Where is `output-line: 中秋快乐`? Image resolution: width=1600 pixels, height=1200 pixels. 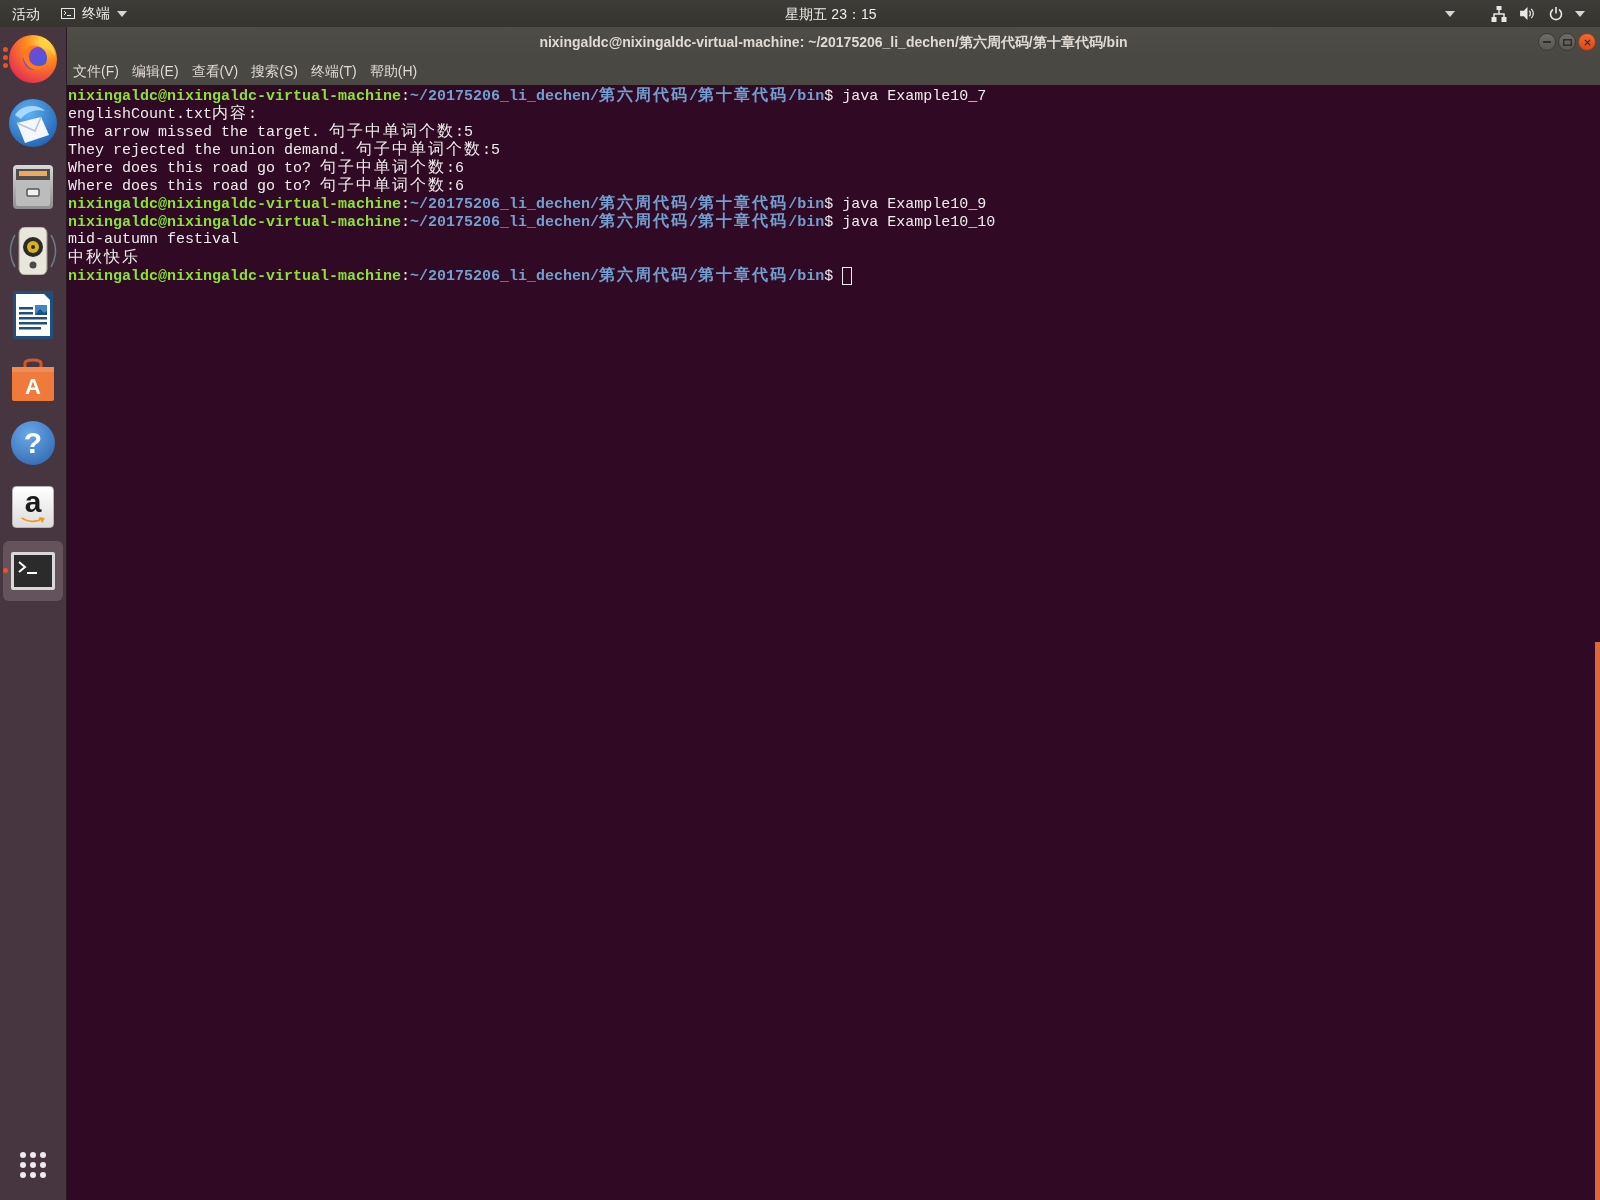 output-line: 中秋快乐 is located at coordinates (104, 258).